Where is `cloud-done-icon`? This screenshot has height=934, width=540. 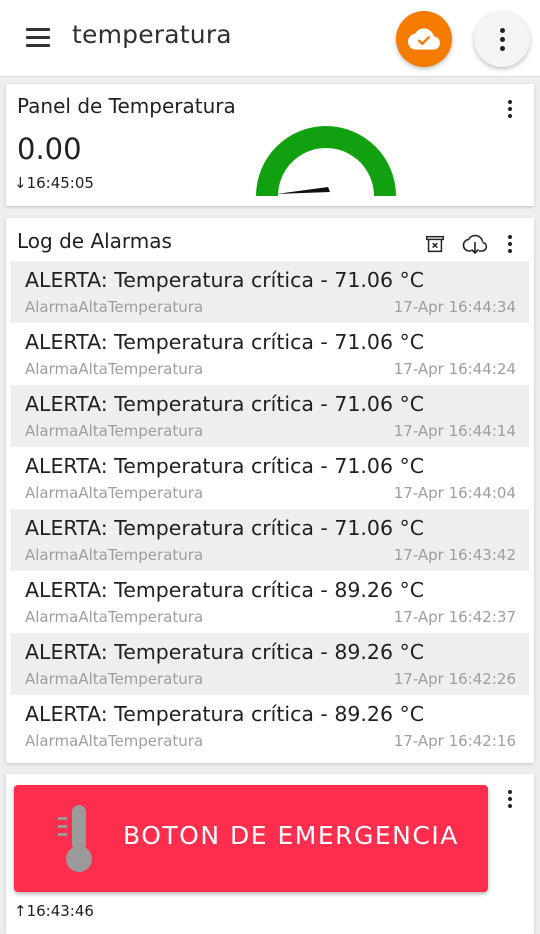 cloud-done-icon is located at coordinates (424, 39).